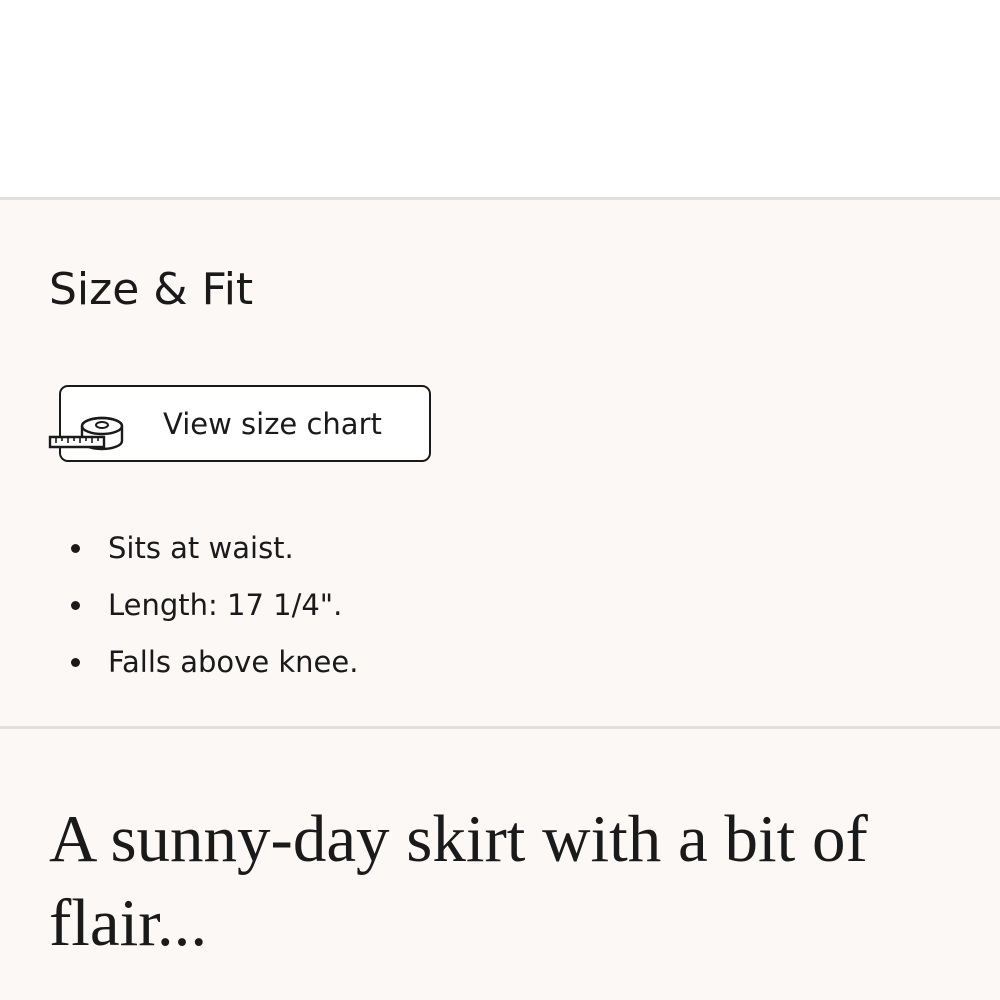 This screenshot has height=1000, width=1000. I want to click on view-size-chart-label: View size chart, so click(272, 424).